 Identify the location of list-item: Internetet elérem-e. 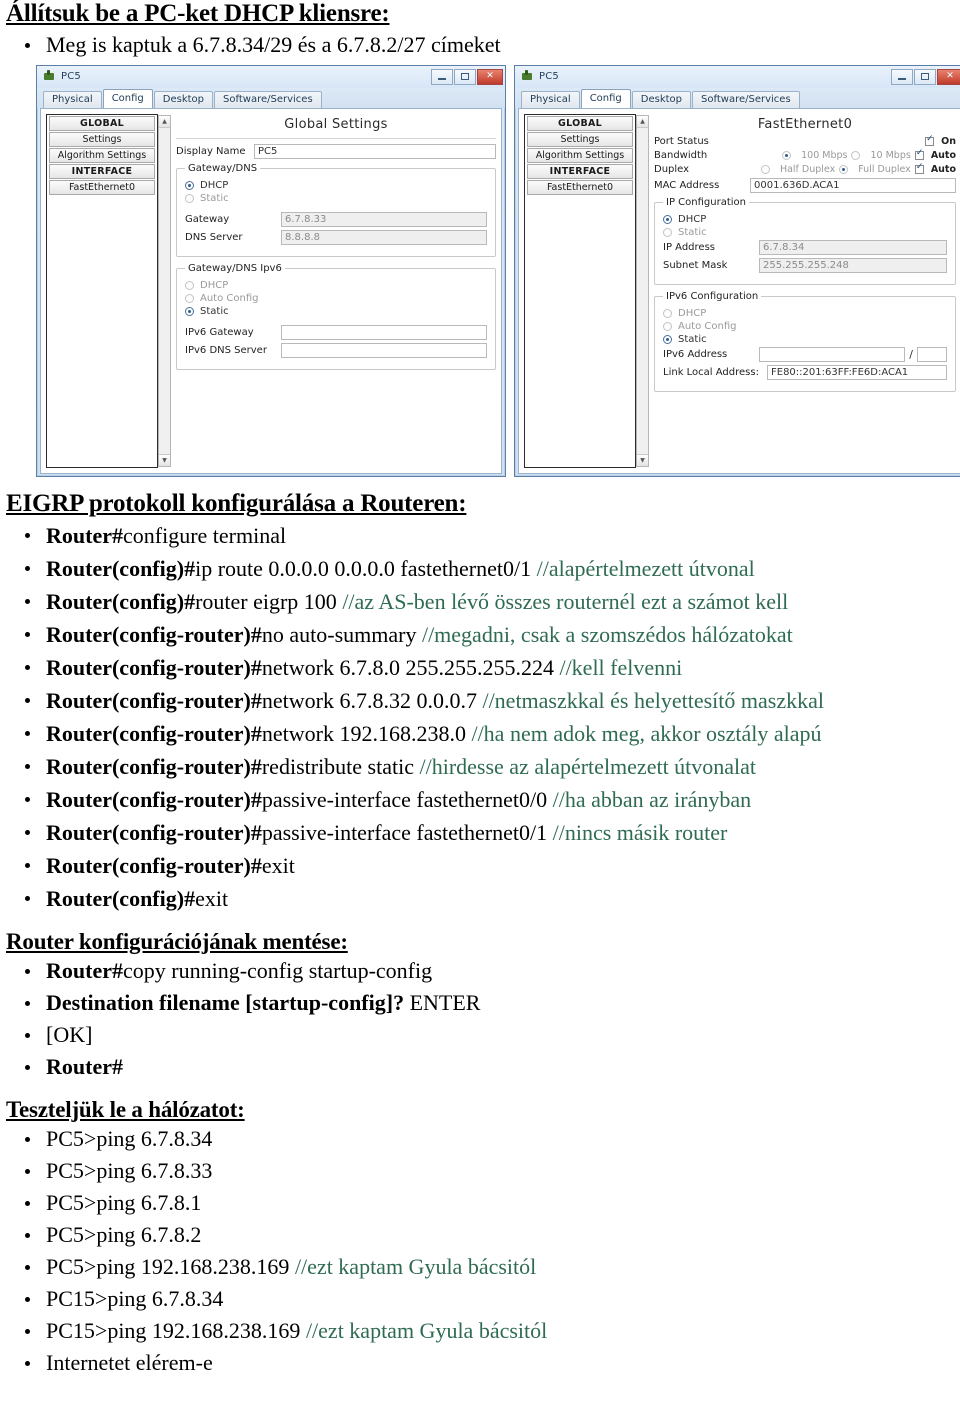
(480, 1363).